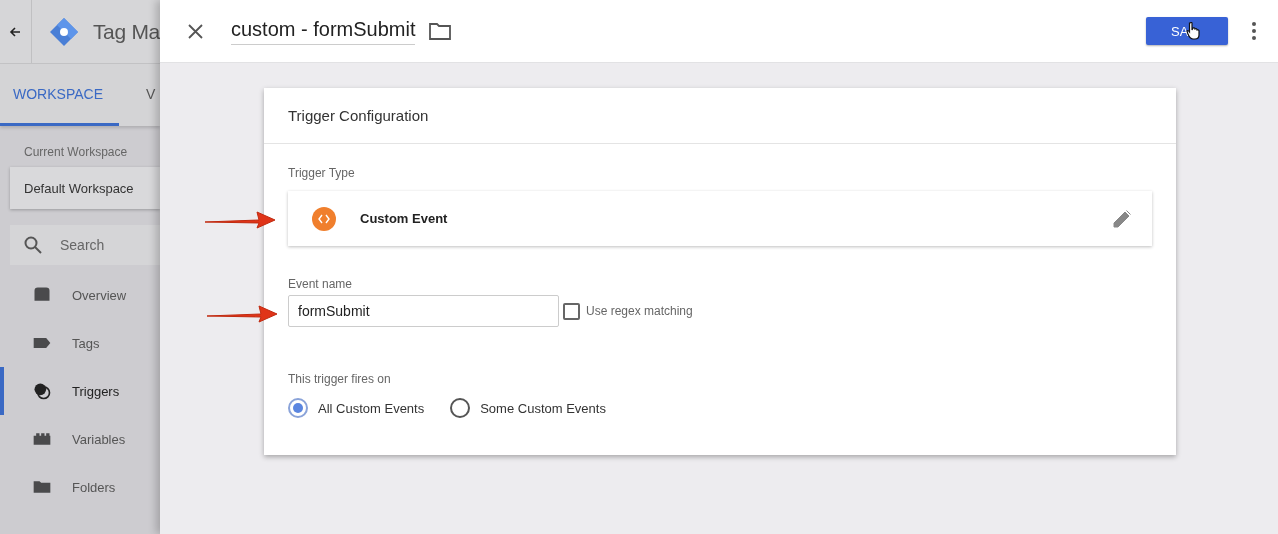 This screenshot has width=1278, height=534. I want to click on search-field: Search, so click(85, 245).